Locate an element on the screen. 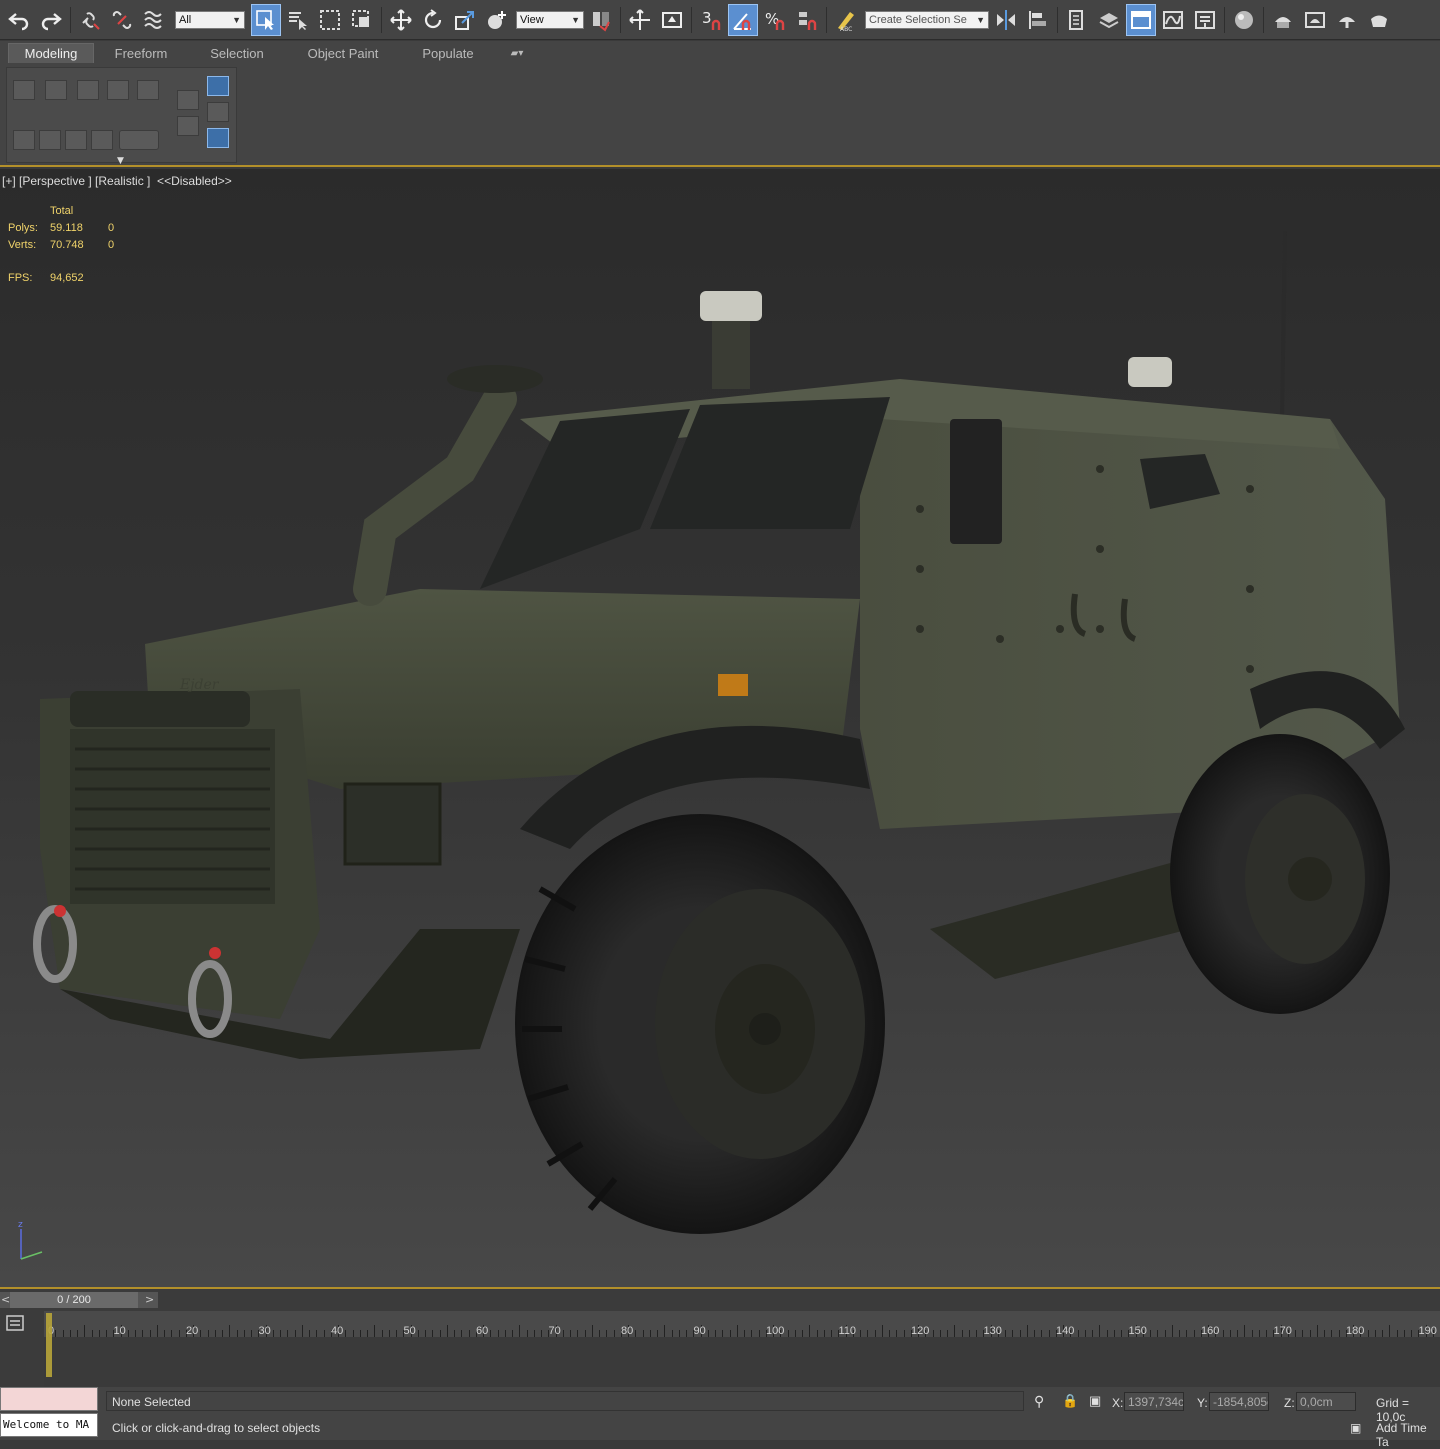 The width and height of the screenshot is (1440, 1449). material-editor-icon is located at coordinates (1244, 20).